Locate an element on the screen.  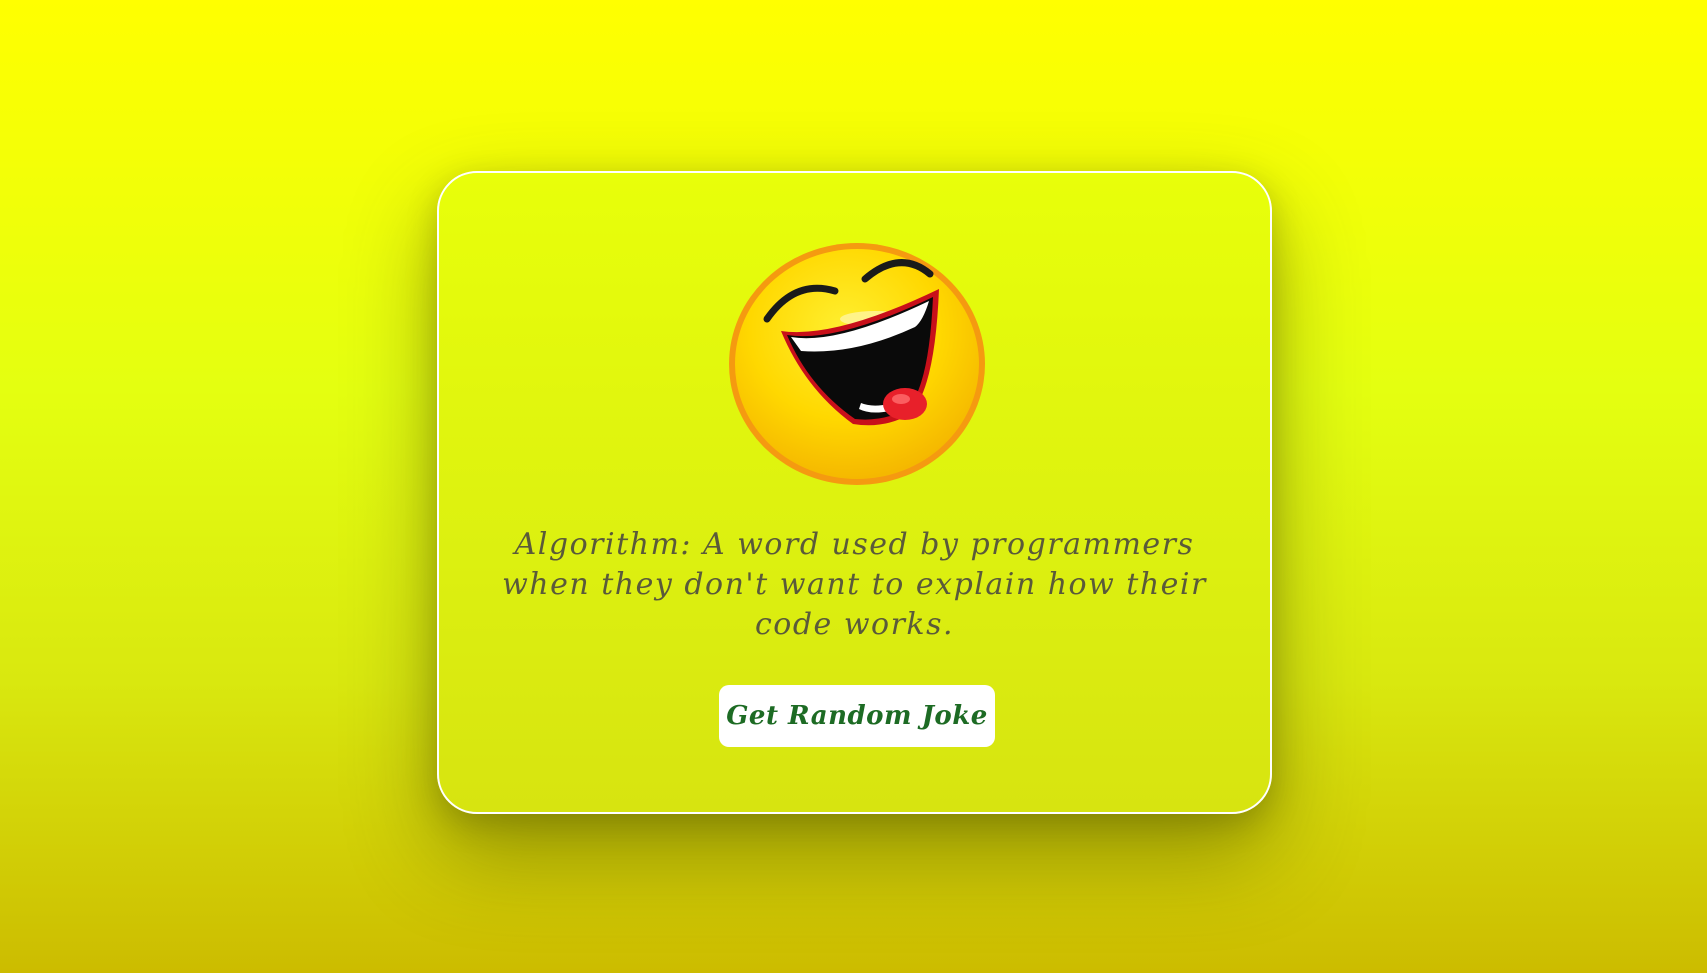
get-random-joke-button: Get Random Joke is located at coordinates (857, 716).